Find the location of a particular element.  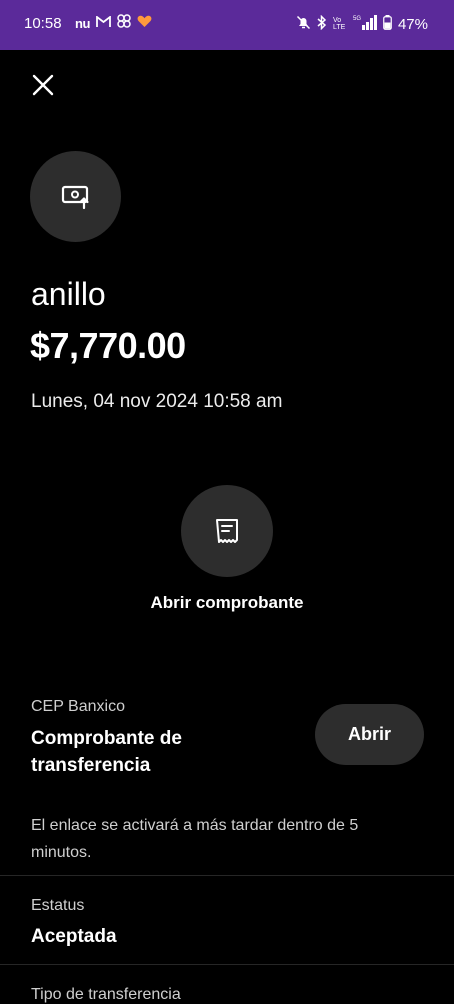

transaction-amount: $7,770.00 is located at coordinates (108, 345).